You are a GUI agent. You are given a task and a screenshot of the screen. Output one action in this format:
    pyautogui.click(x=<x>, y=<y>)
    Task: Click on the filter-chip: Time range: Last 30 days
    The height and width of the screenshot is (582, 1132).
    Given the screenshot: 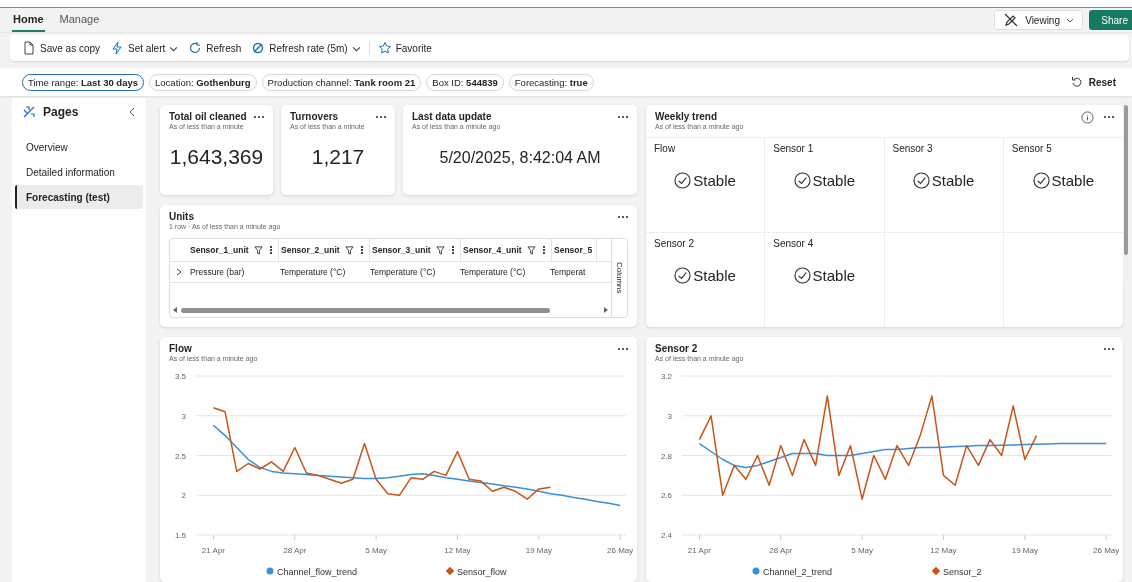 What is the action you would take?
    pyautogui.click(x=83, y=82)
    